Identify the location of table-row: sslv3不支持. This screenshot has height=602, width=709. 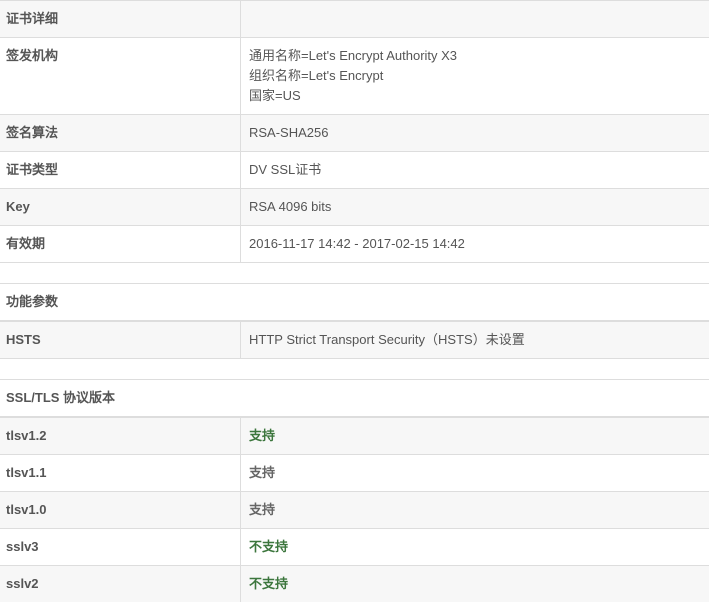
(354, 547).